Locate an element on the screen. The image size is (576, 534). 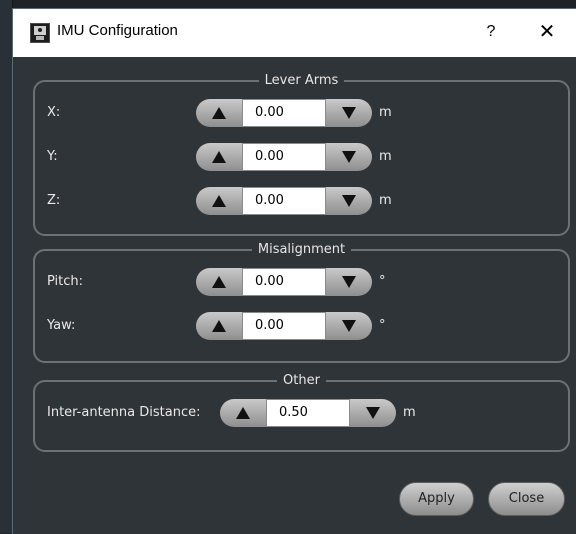
apply-button: Apply is located at coordinates (436, 499).